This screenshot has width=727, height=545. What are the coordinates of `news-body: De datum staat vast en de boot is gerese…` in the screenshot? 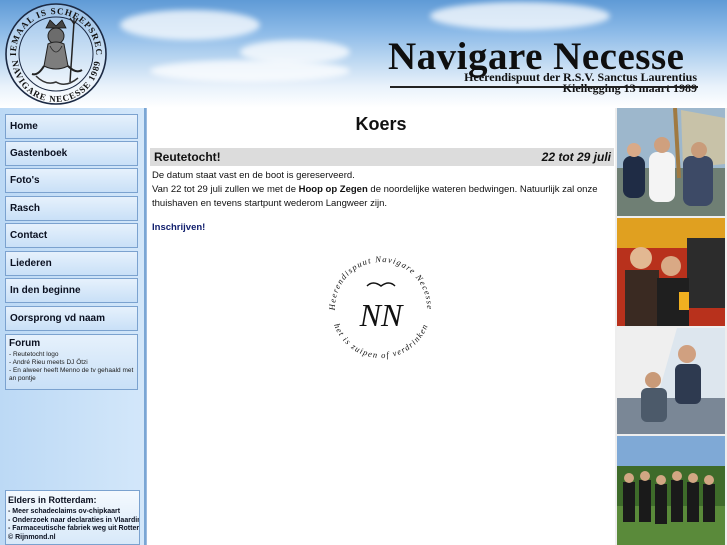 It's located at (381, 190).